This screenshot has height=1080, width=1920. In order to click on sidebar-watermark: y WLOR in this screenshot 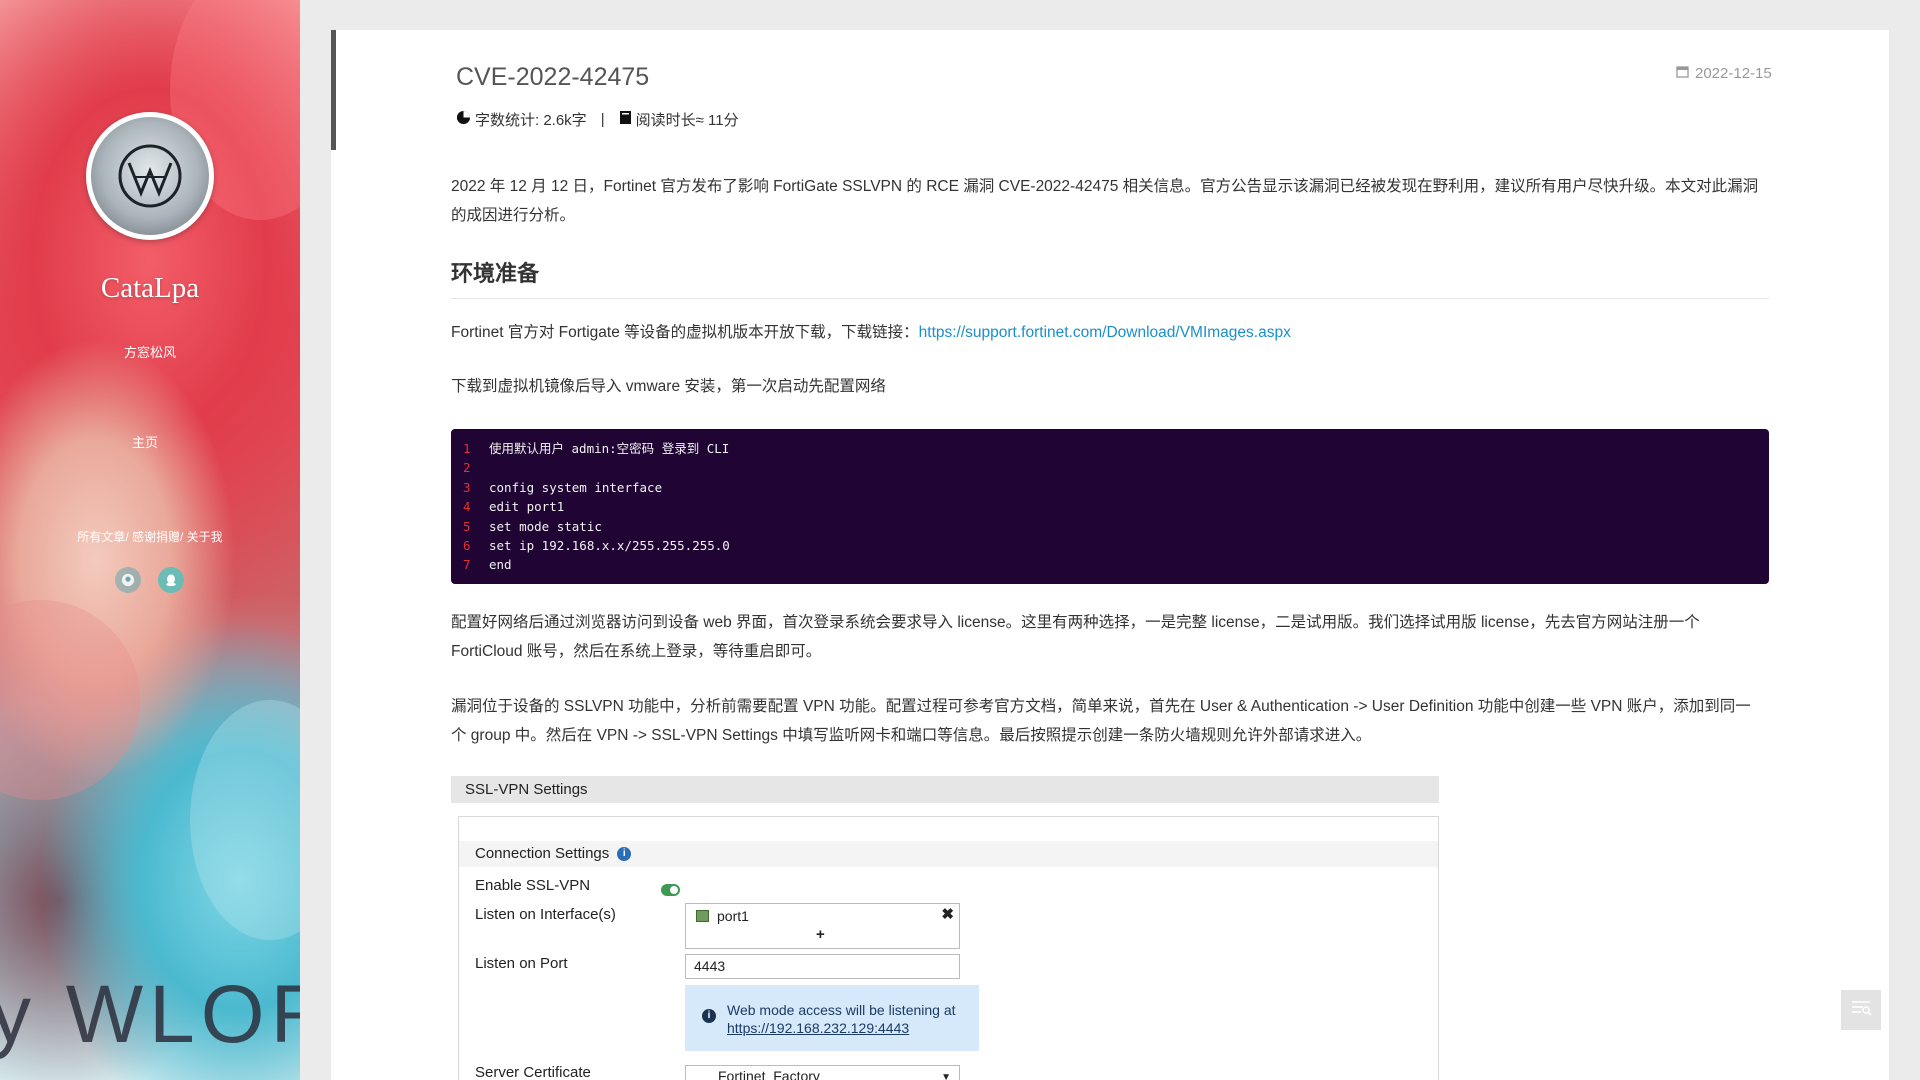, I will do `click(150, 1014)`.